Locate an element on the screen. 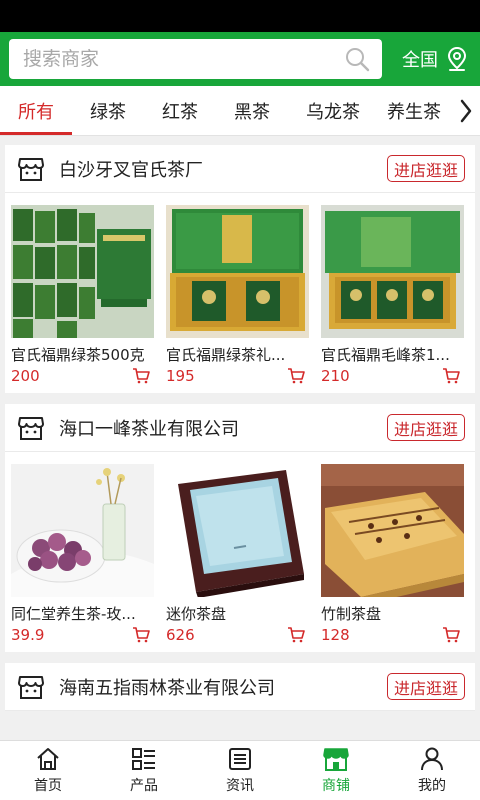 The width and height of the screenshot is (480, 800). nav-label: 我的 is located at coordinates (432, 786).